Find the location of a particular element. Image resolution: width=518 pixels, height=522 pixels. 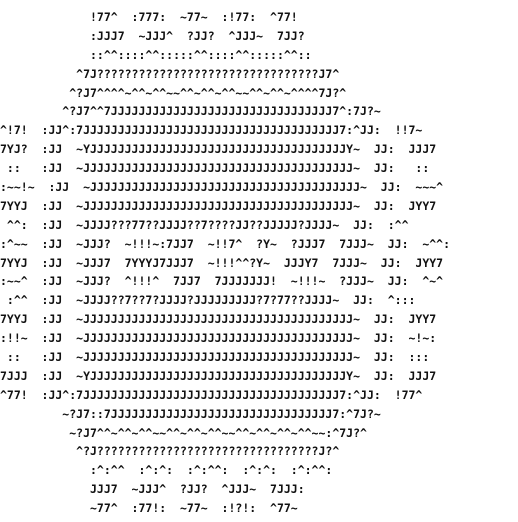

art-line: :^:^^ :^:^: :^:^^: :^:^: :^:^^: is located at coordinates (166, 470).